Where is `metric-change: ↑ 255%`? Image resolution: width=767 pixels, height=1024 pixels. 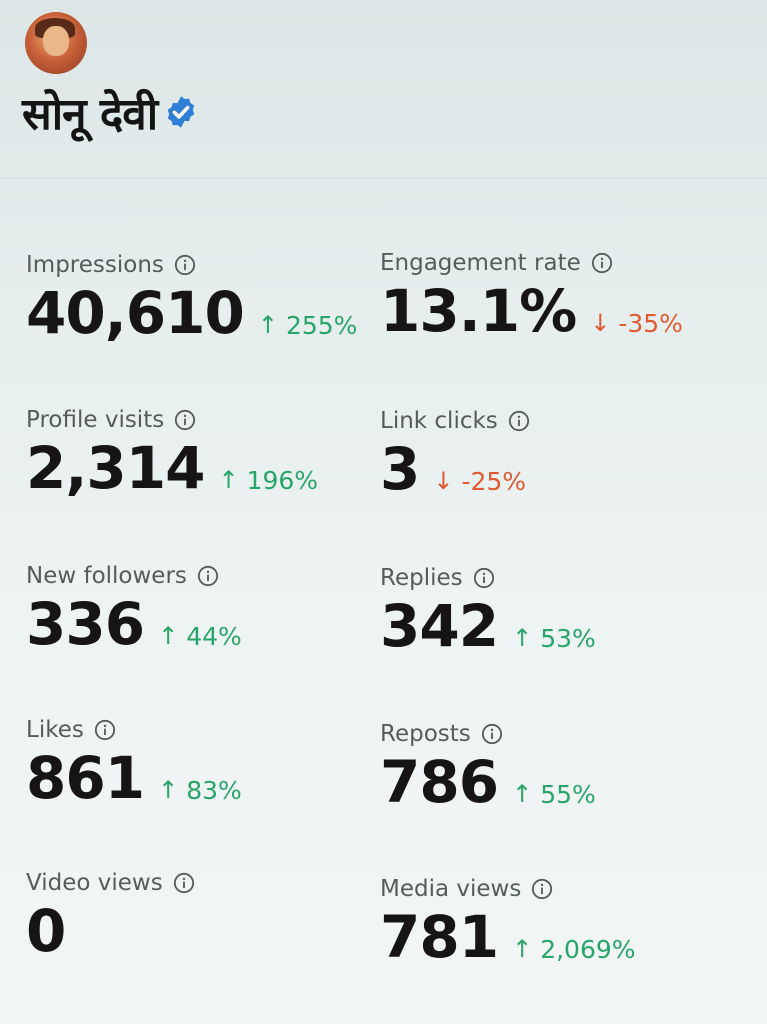
metric-change: ↑ 255% is located at coordinates (308, 325).